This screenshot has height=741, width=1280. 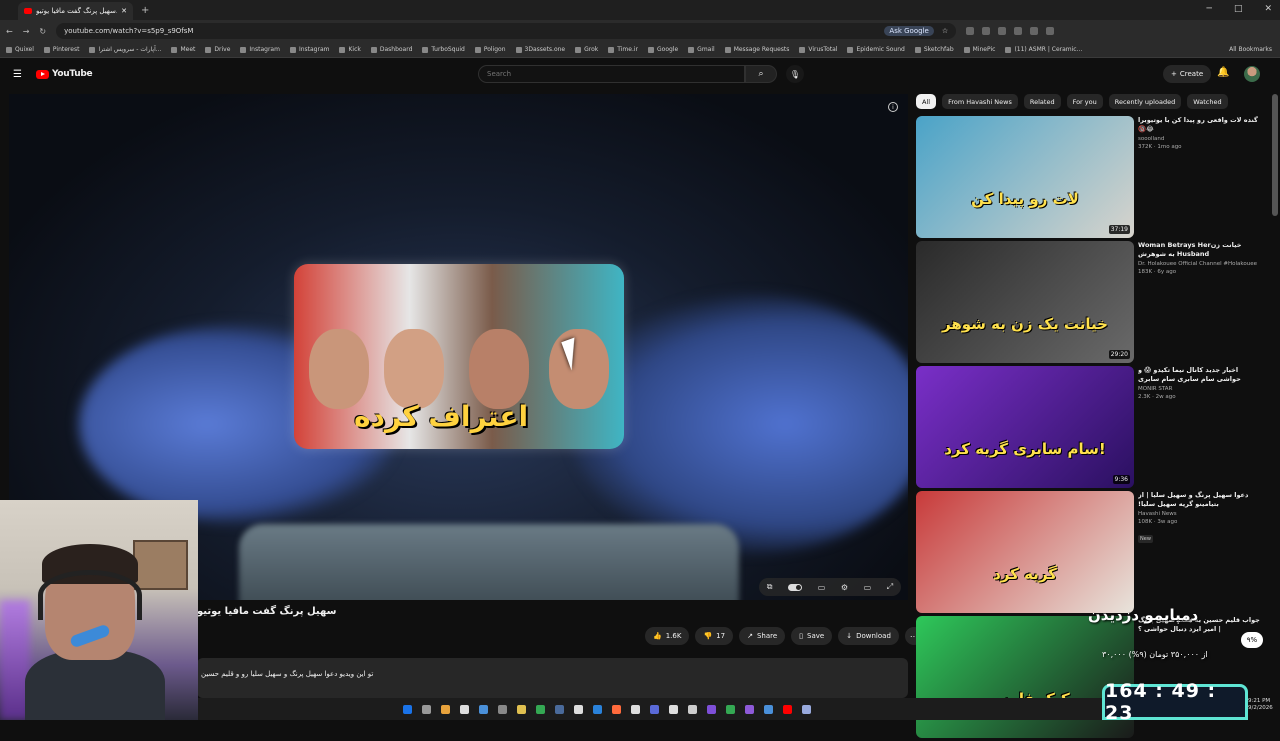 What do you see at coordinates (1223, 72) in the screenshot?
I see `notifications-bell-icon: 🔔` at bounding box center [1223, 72].